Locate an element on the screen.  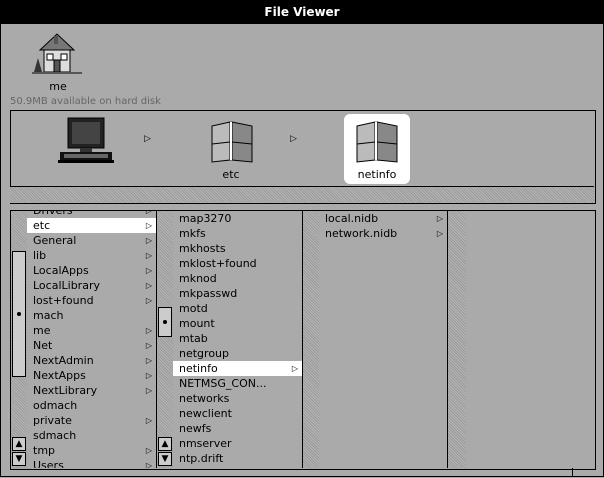
row-label: tmp is located at coordinates (44, 450).